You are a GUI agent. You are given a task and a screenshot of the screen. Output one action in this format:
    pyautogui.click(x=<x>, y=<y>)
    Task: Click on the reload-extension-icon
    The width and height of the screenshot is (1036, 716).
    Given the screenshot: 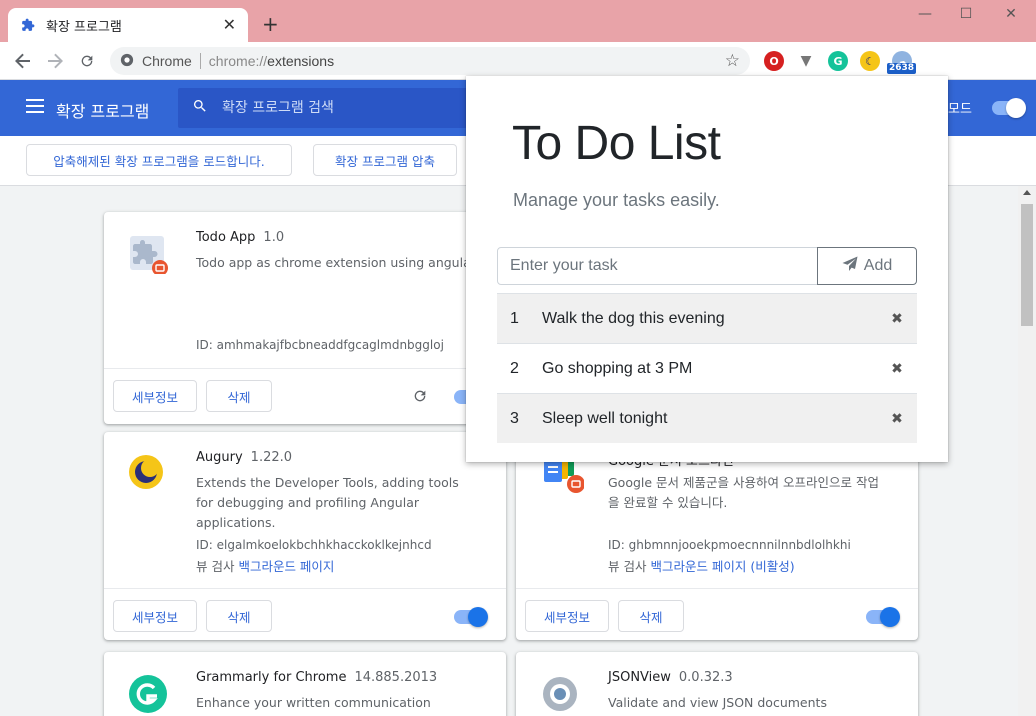 What is the action you would take?
    pyautogui.click(x=420, y=398)
    